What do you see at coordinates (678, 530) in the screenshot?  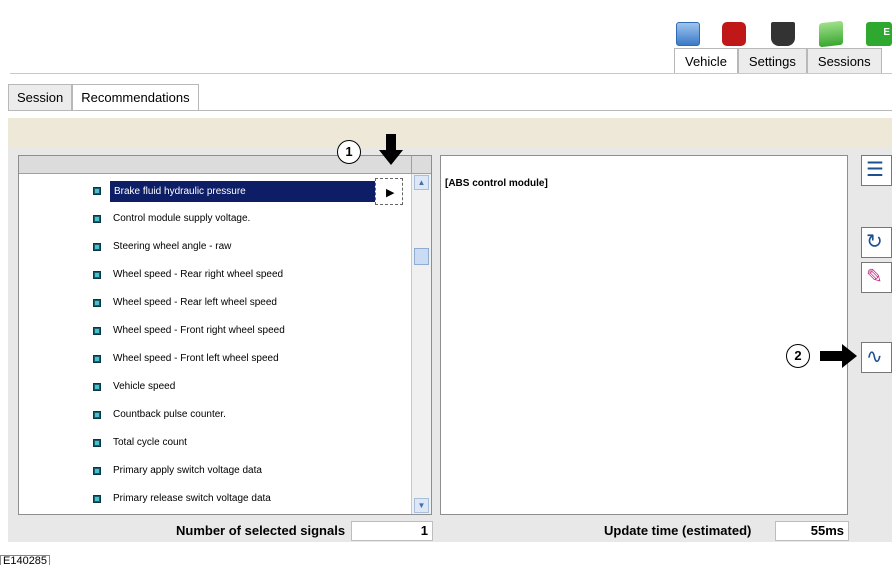 I see `update-time-label: Update time (estimated)` at bounding box center [678, 530].